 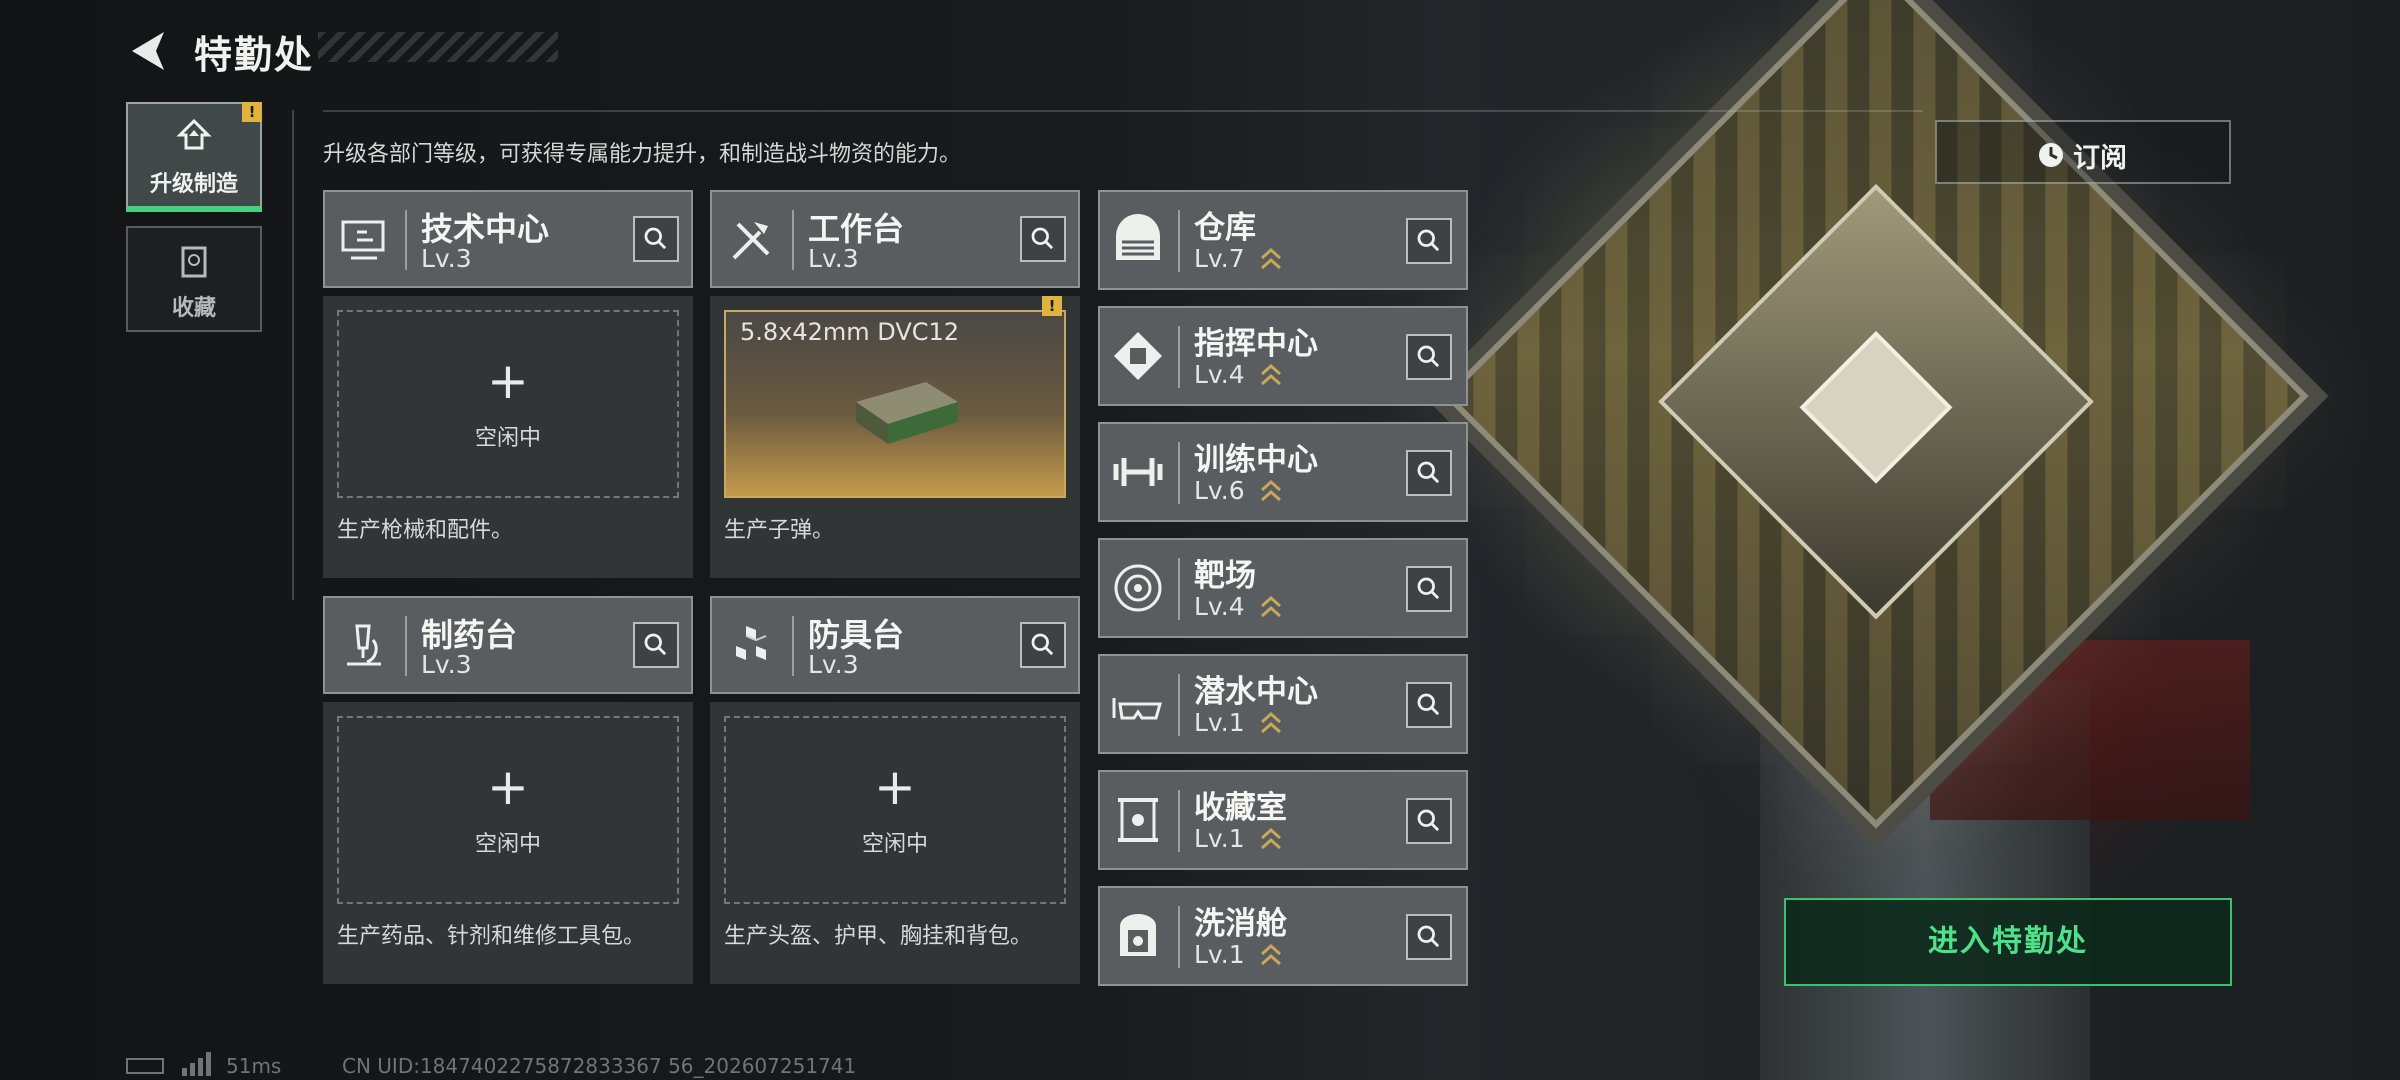 What do you see at coordinates (1240, 808) in the screenshot?
I see `room-name: 收藏室` at bounding box center [1240, 808].